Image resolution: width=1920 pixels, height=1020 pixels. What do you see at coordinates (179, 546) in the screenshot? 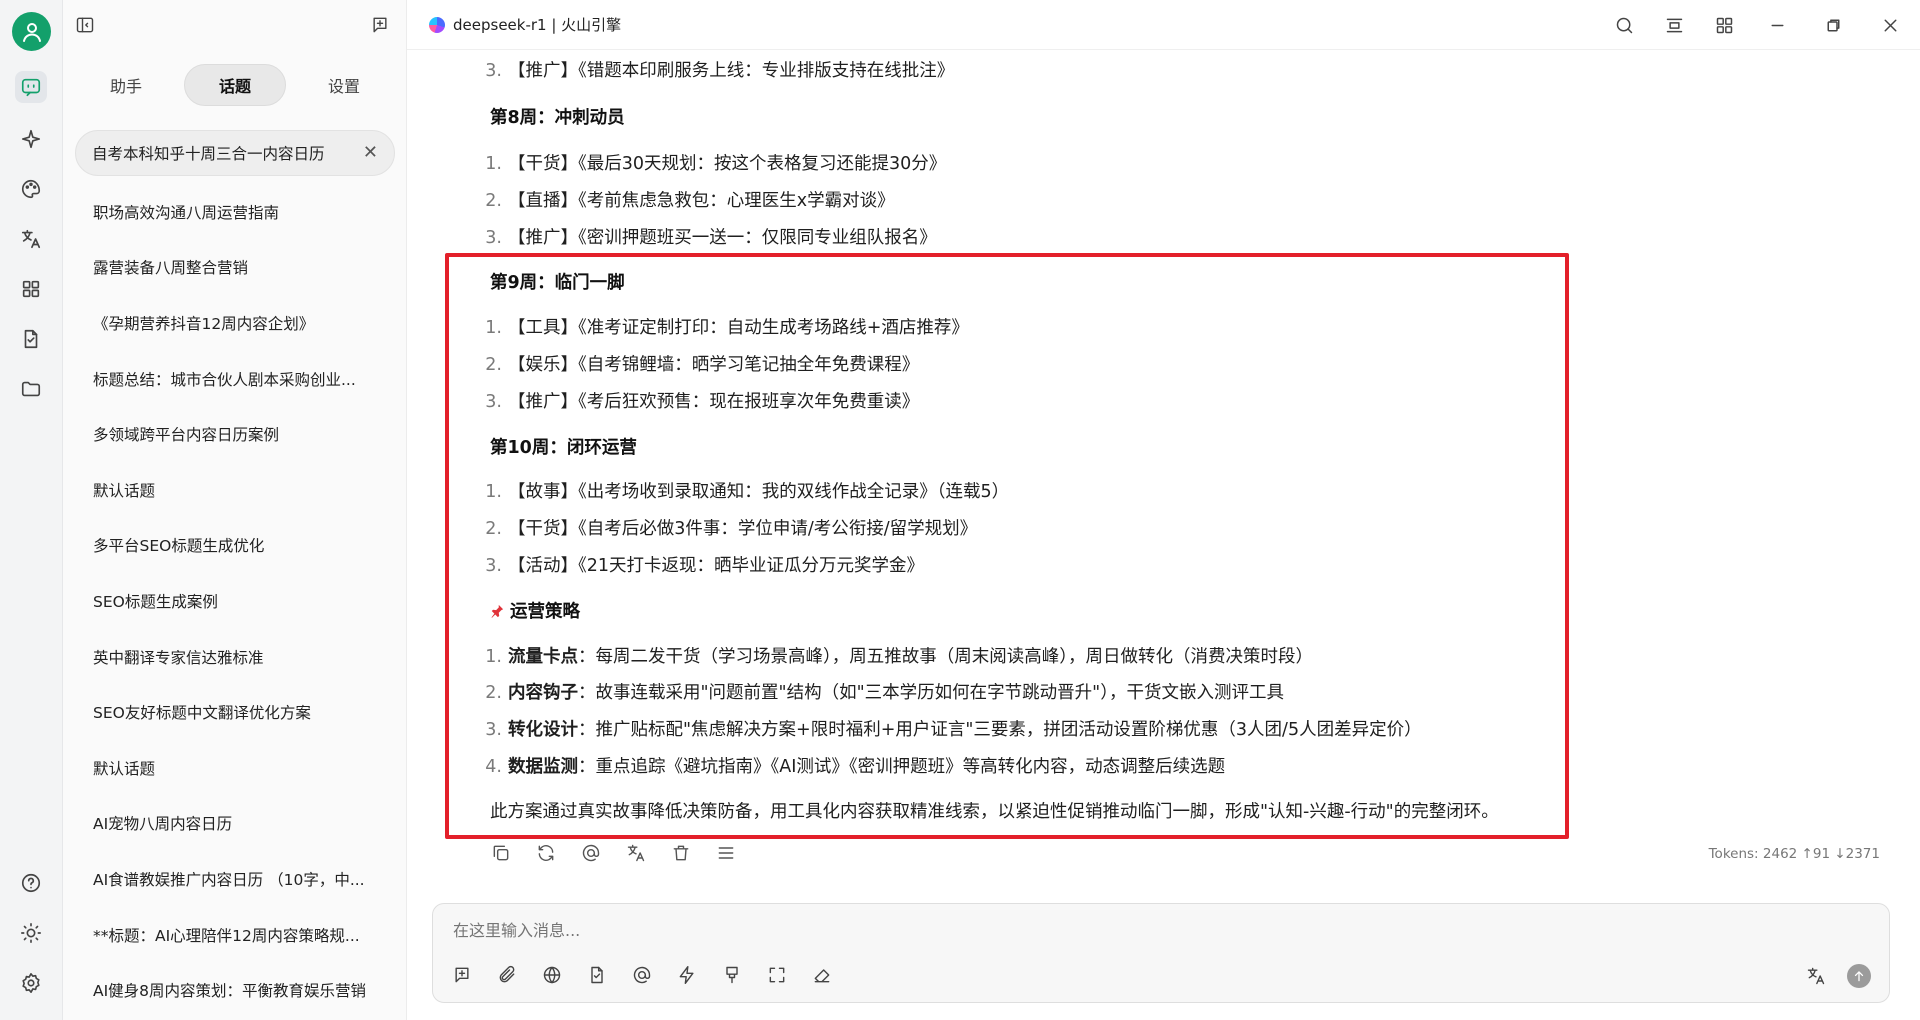
I see `topic-title: 多平台SEO标题生成优化` at bounding box center [179, 546].